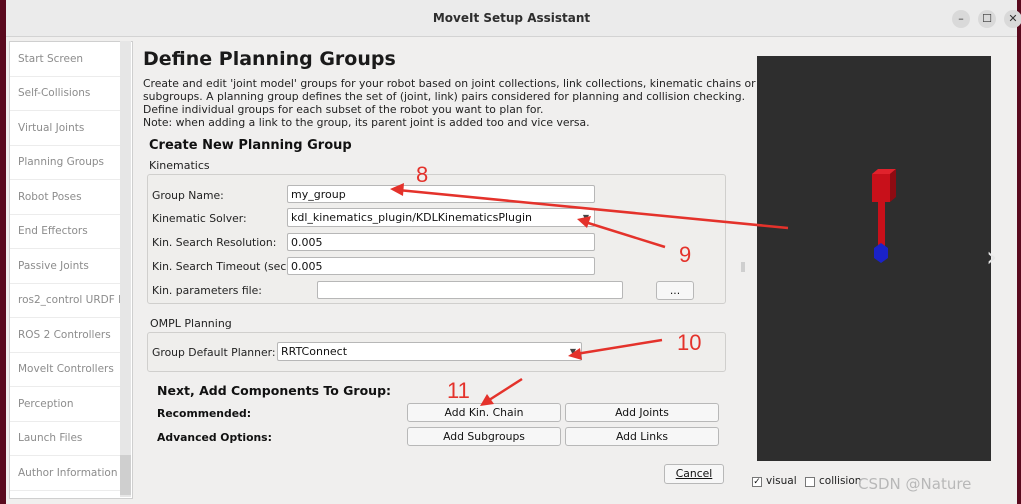  I want to click on annotation-label-8: 8, so click(422, 174).